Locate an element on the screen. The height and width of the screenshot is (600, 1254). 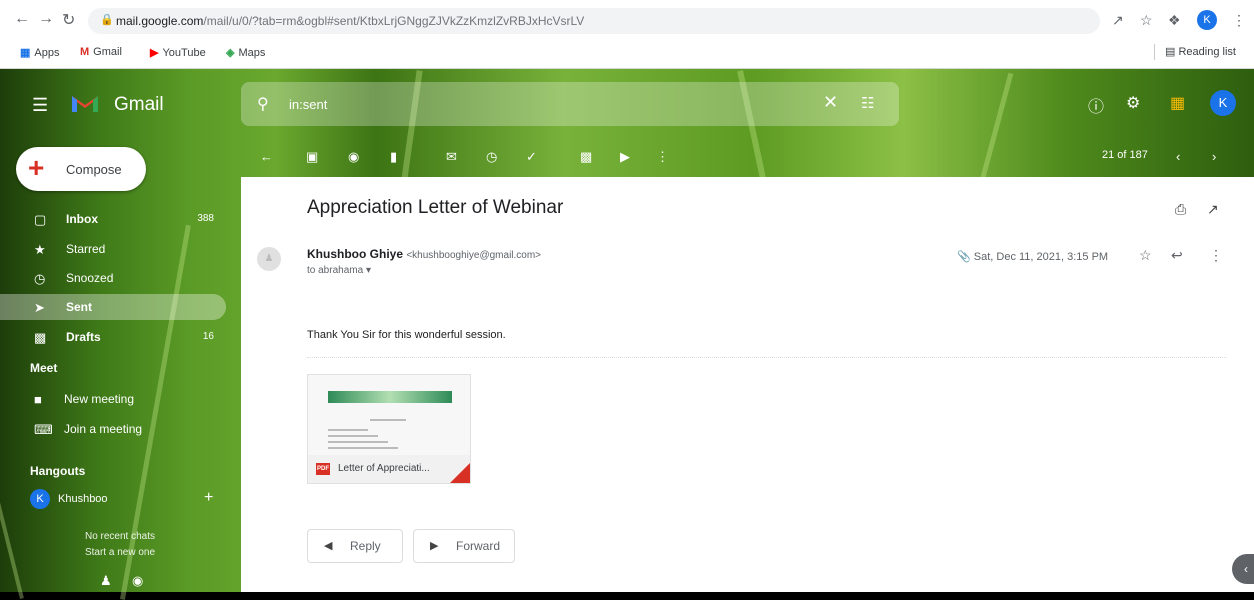
drafts-count: 16 is located at coordinates (208, 336).